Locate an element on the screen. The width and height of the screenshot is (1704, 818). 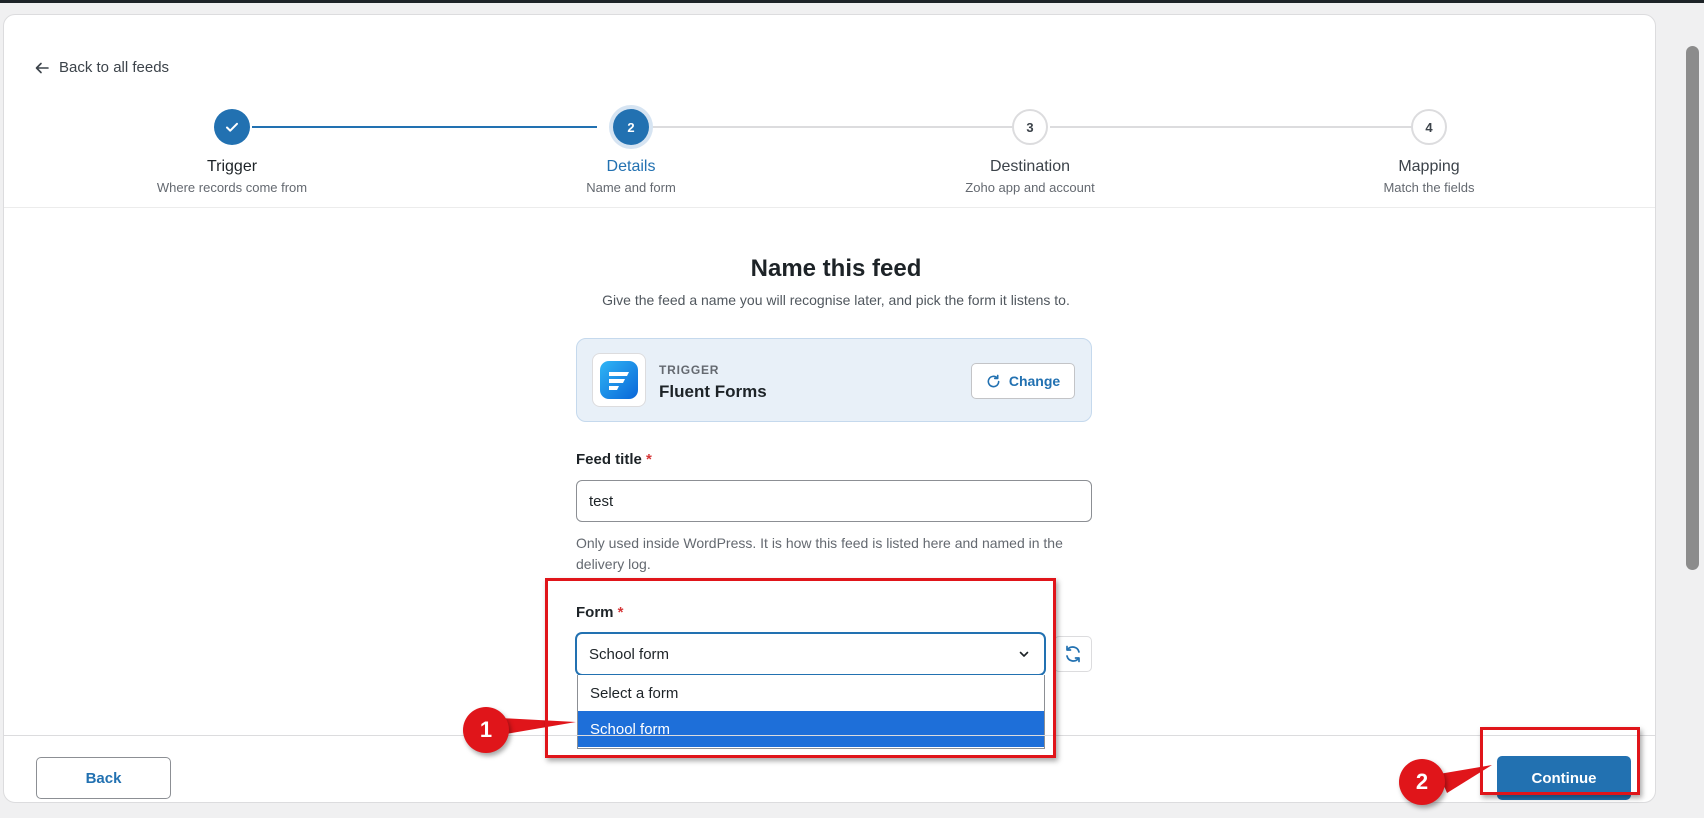
annotation-badge-1: 1 is located at coordinates (486, 730).